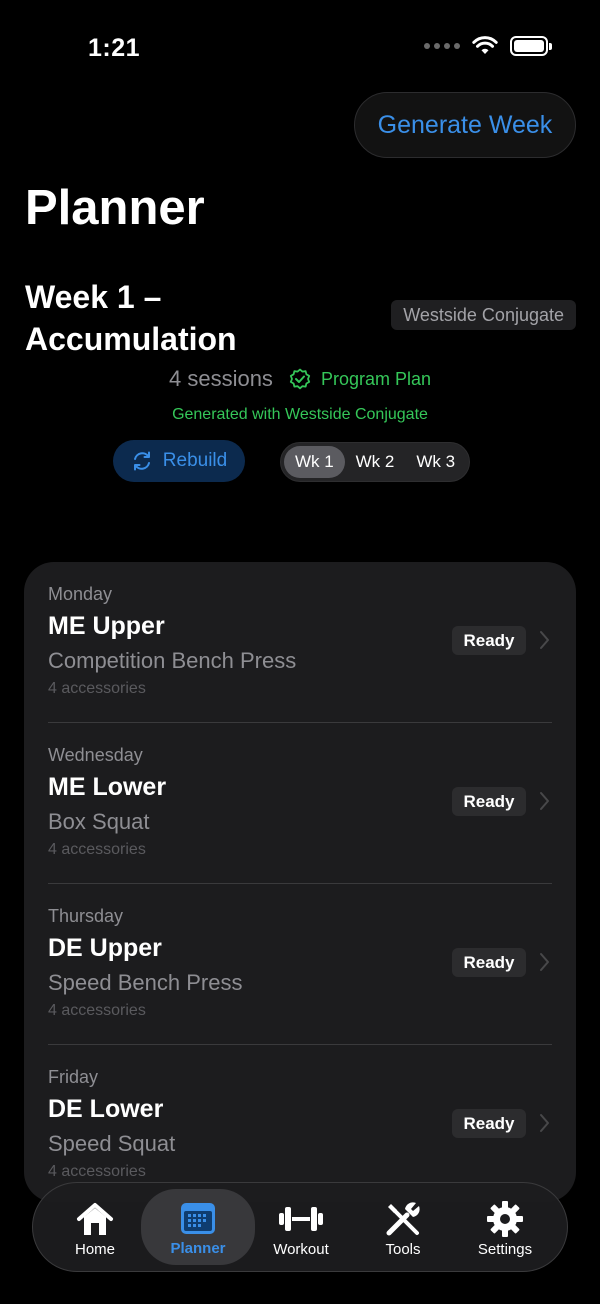 This screenshot has width=600, height=1304. Describe the element at coordinates (505, 1219) in the screenshot. I see `gear-icon` at that location.